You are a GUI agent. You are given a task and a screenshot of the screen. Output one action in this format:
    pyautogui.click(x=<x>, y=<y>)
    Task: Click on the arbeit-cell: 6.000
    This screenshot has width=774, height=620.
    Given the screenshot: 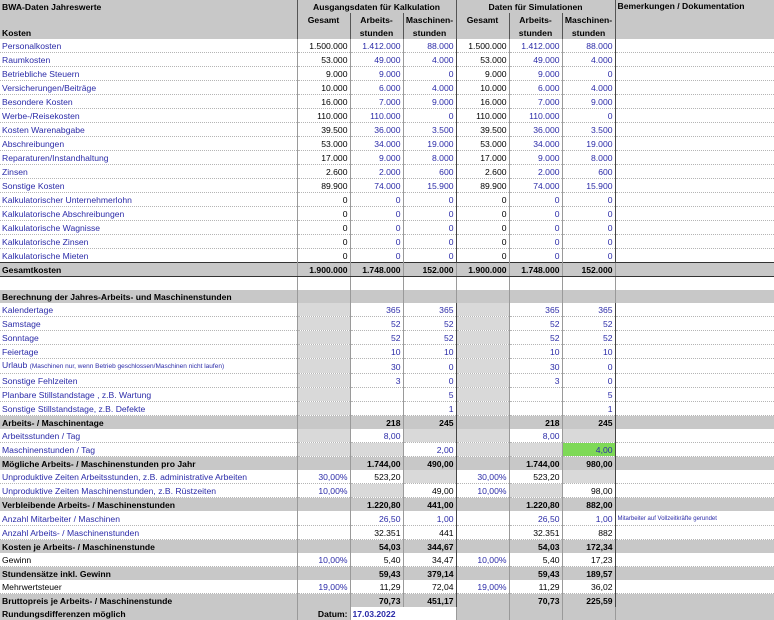 What is the action you would take?
    pyautogui.click(x=377, y=87)
    